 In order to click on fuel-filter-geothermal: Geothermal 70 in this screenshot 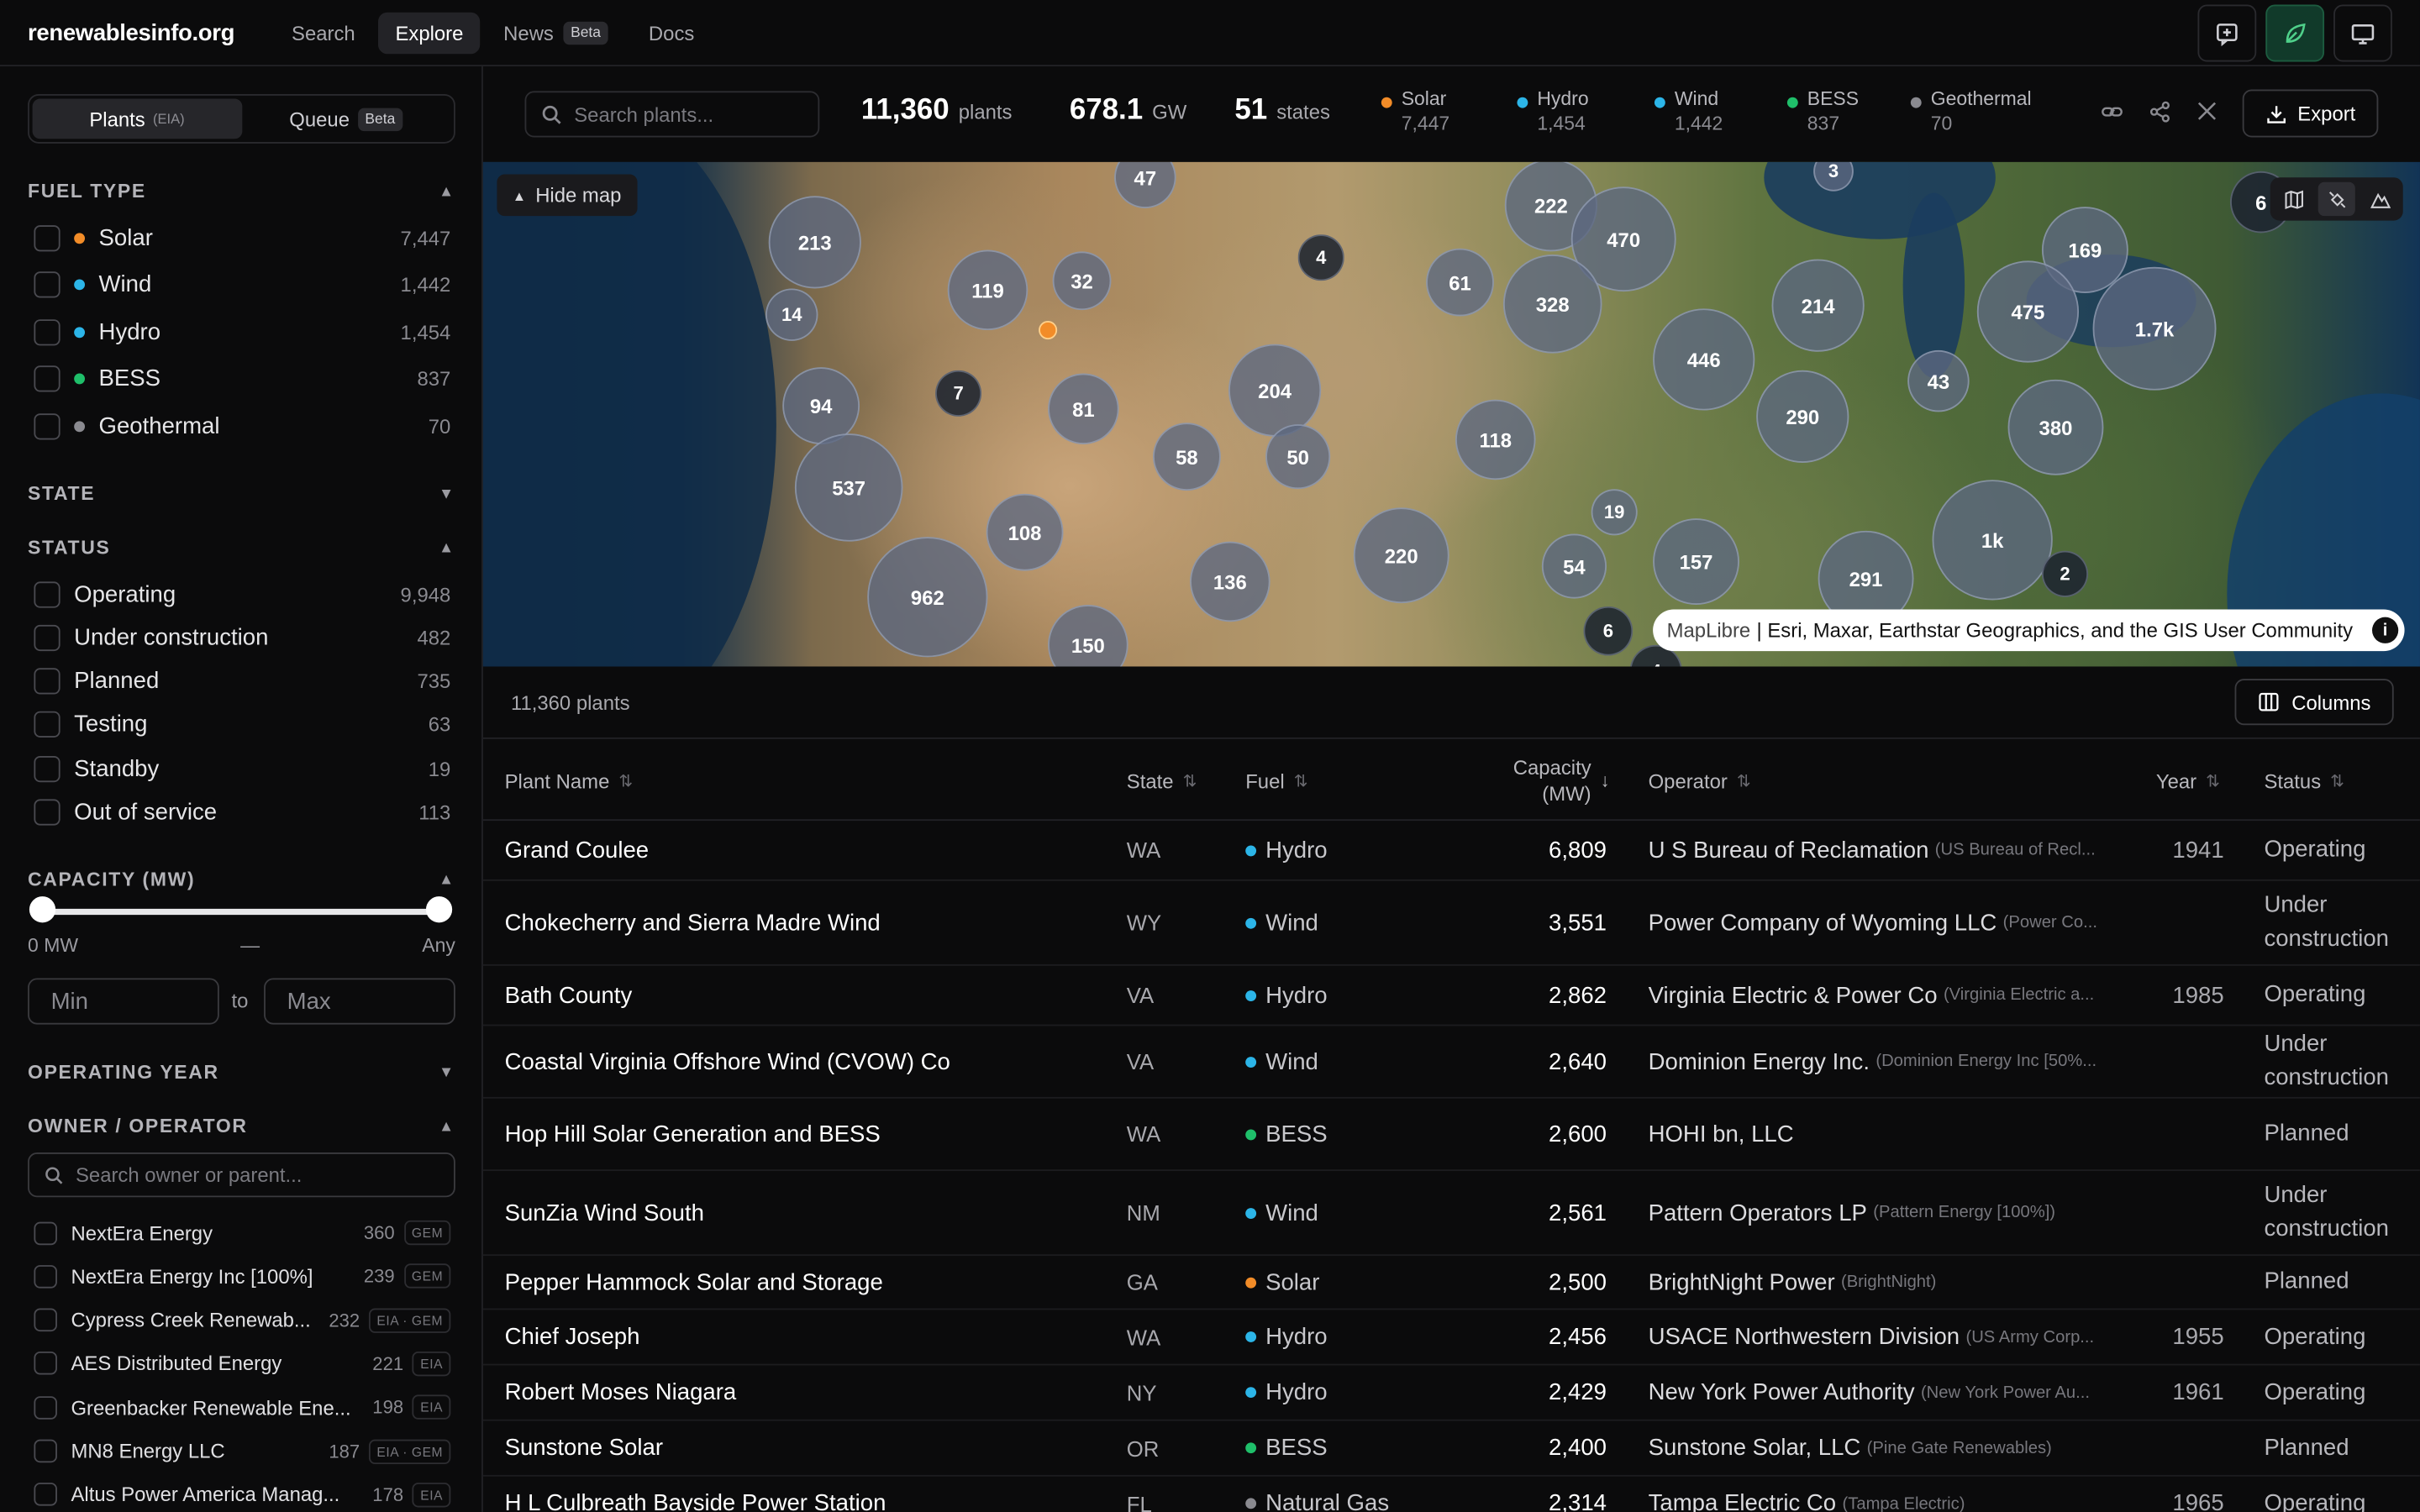, I will do `click(242, 426)`.